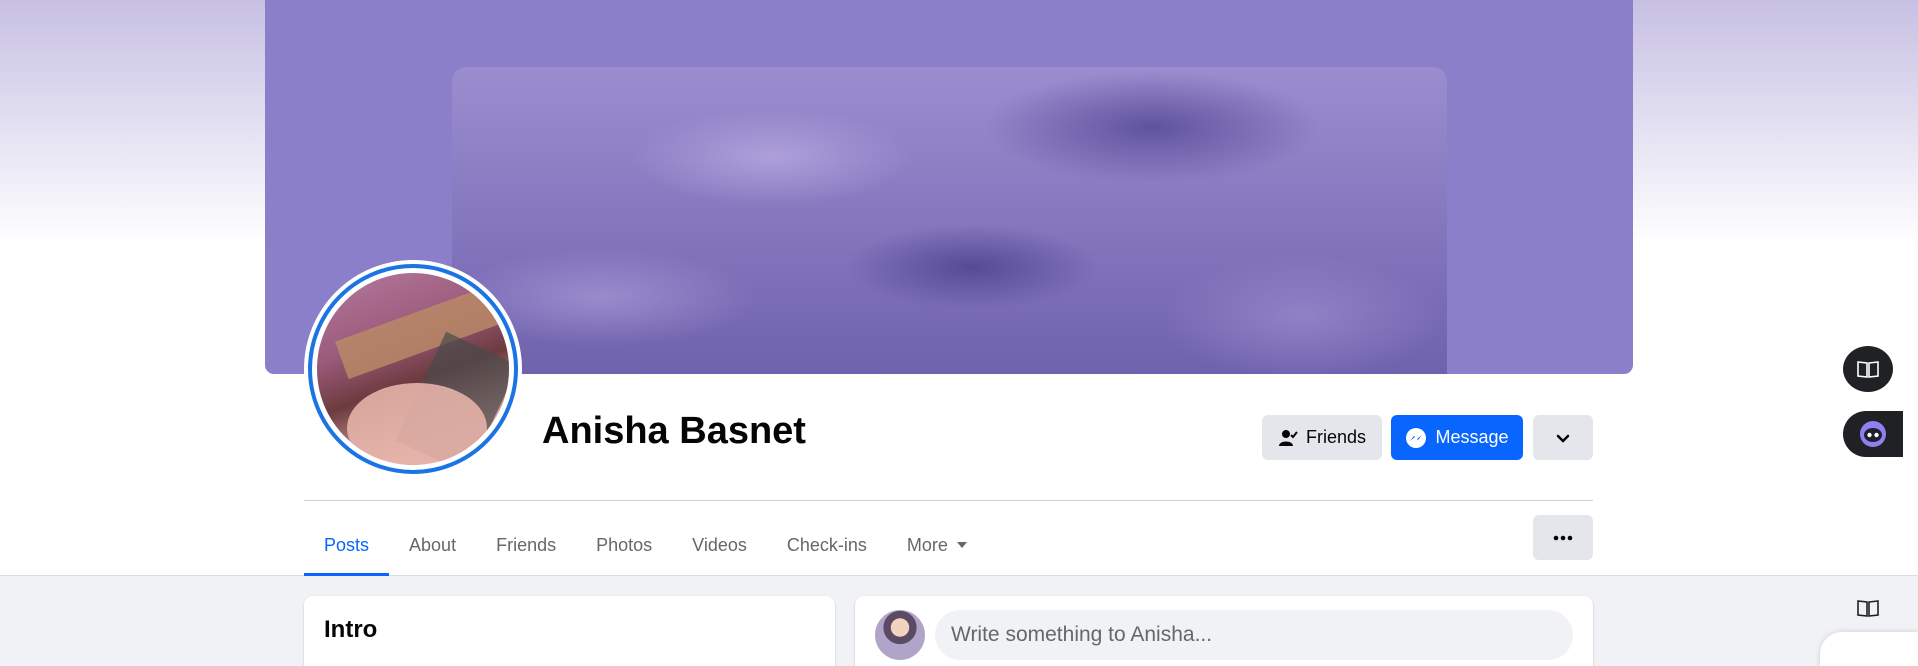  I want to click on ai-bot-icon, so click(1873, 434).